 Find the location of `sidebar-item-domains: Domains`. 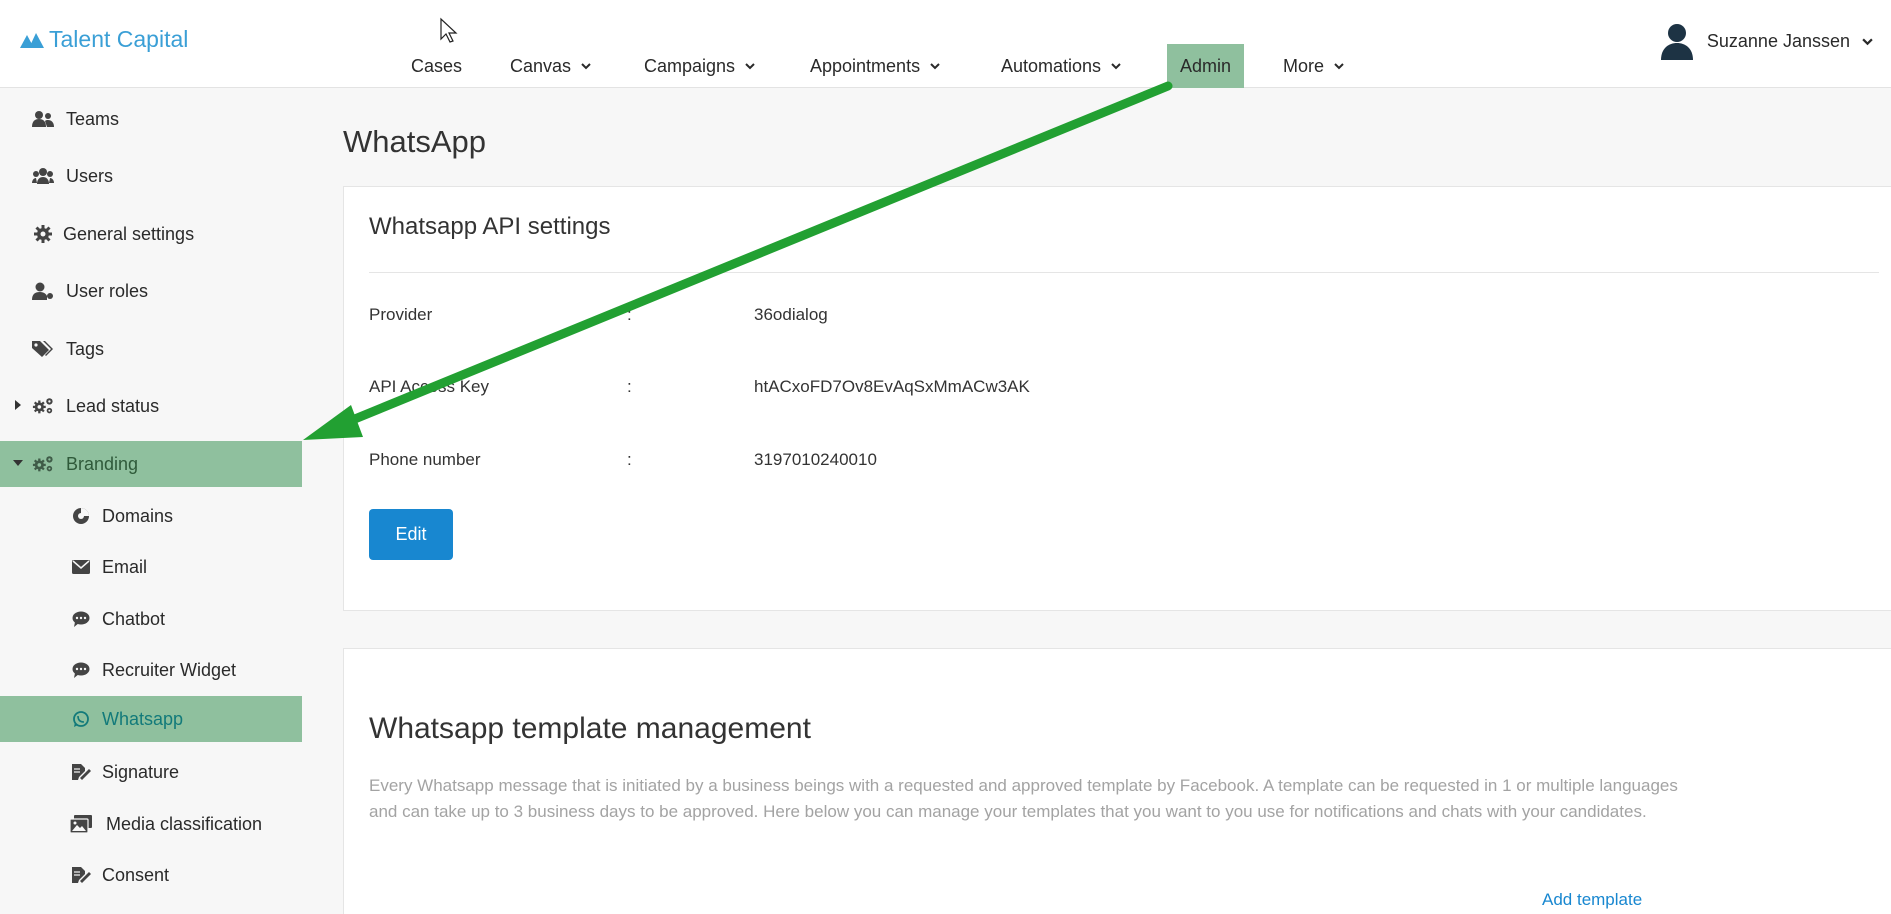

sidebar-item-domains: Domains is located at coordinates (151, 516).